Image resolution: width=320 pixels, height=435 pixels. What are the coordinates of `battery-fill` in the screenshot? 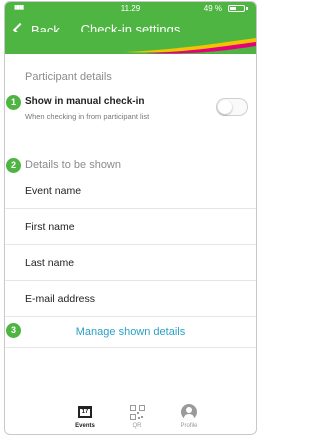 It's located at (233, 8).